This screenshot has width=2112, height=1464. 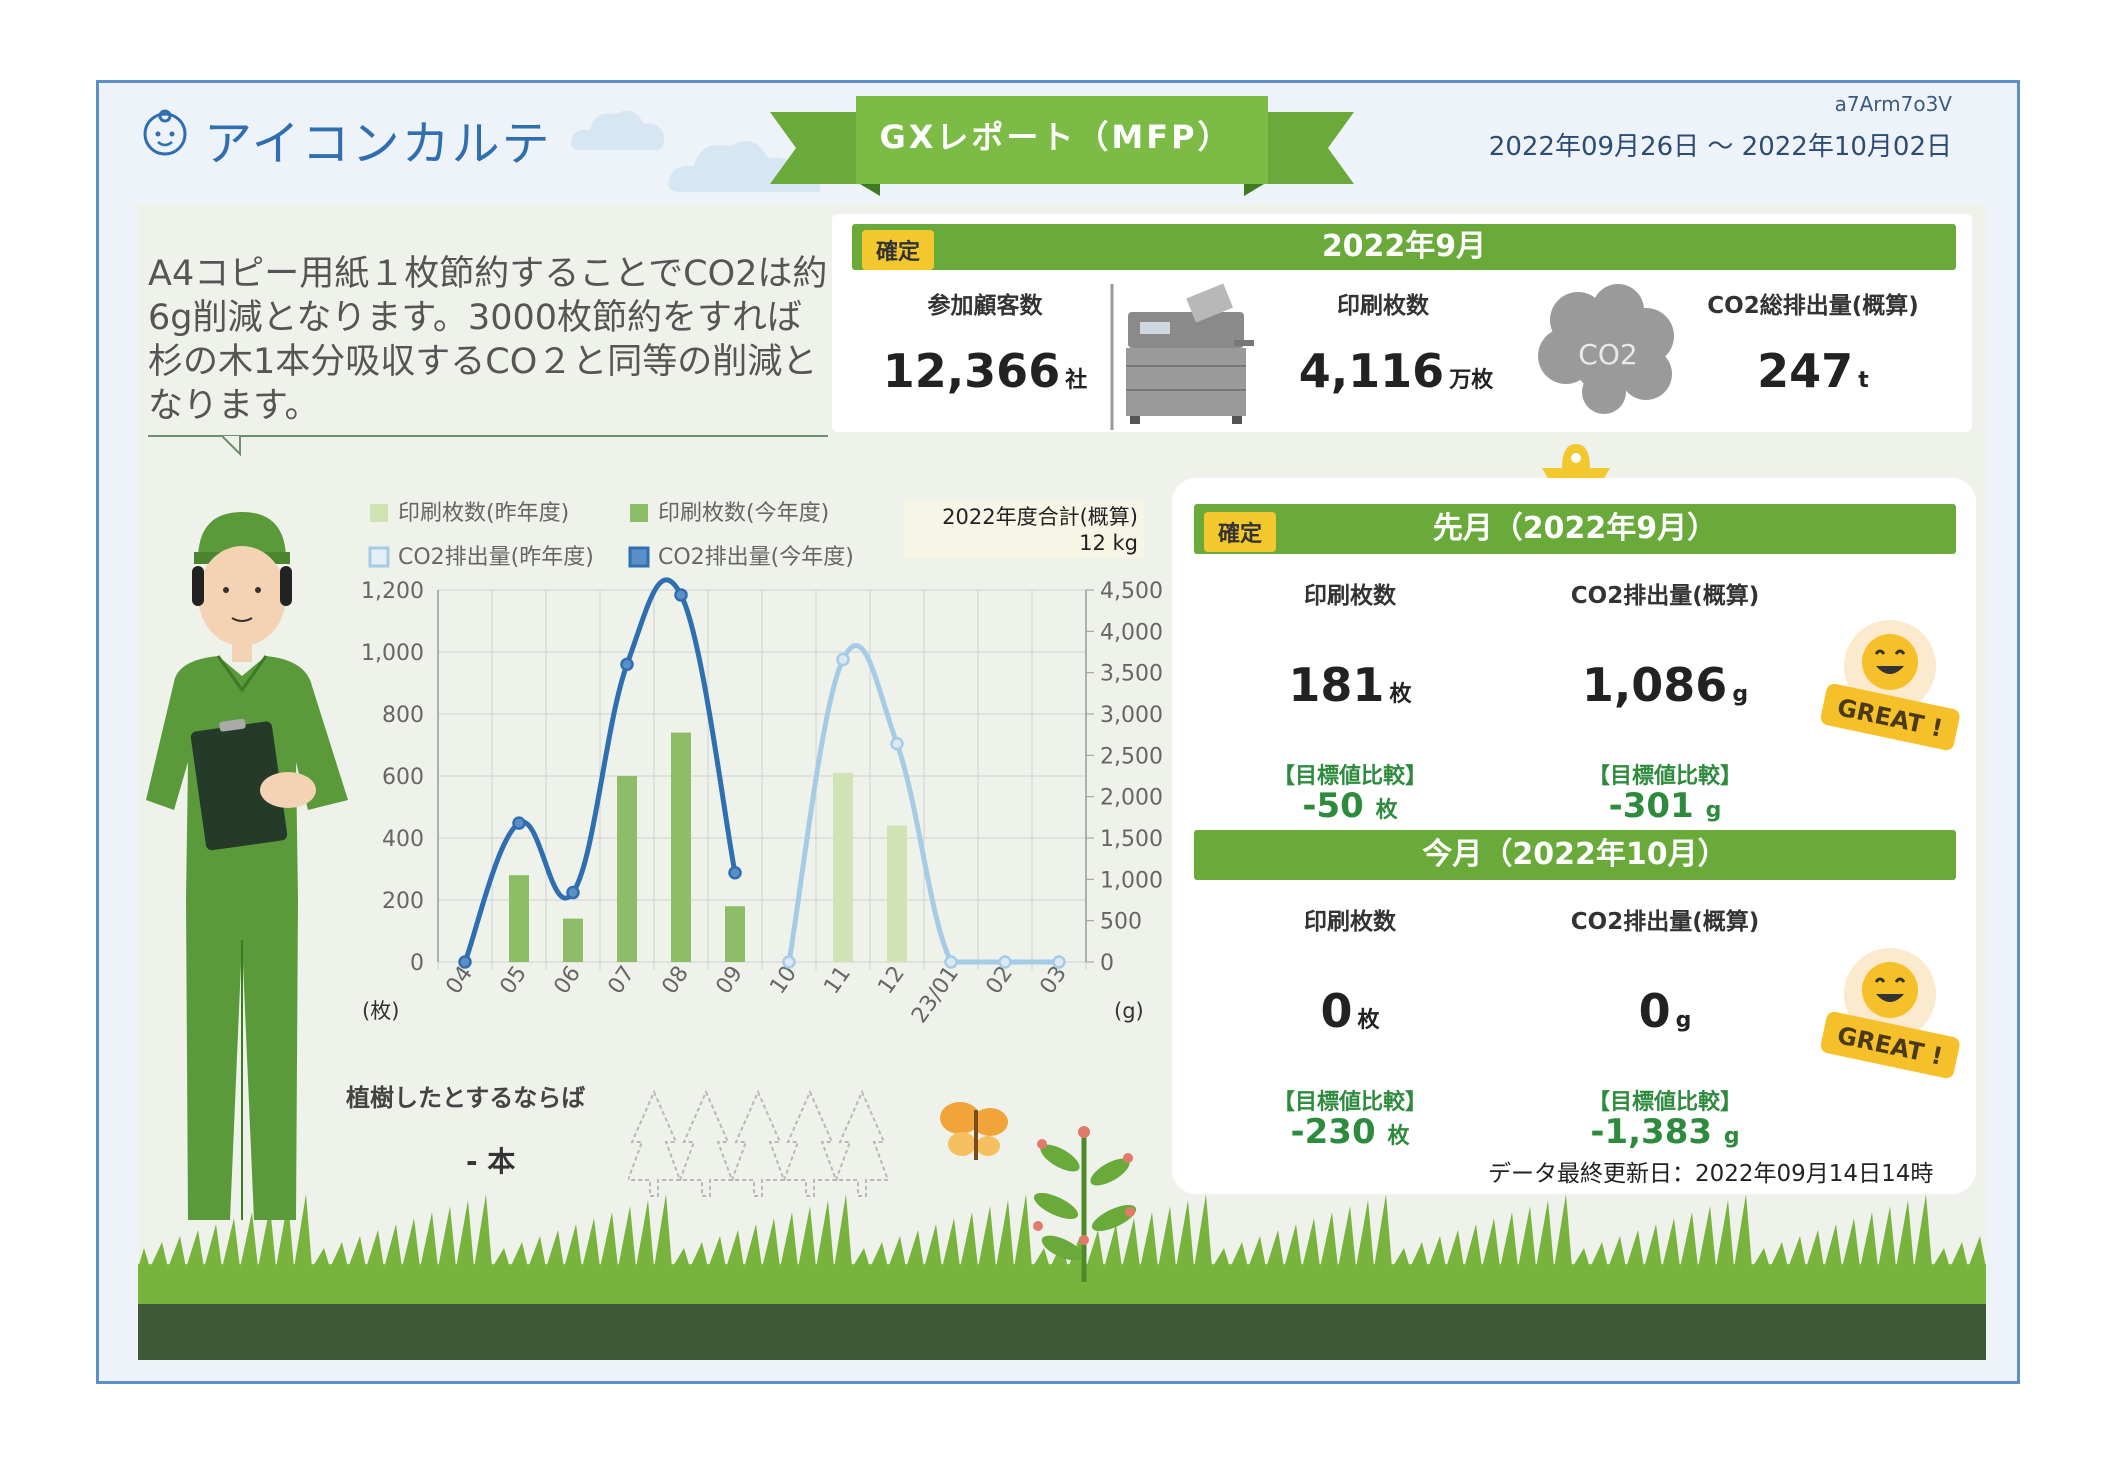 I want to click on prints-label: 印刷枚数, so click(x=1383, y=306).